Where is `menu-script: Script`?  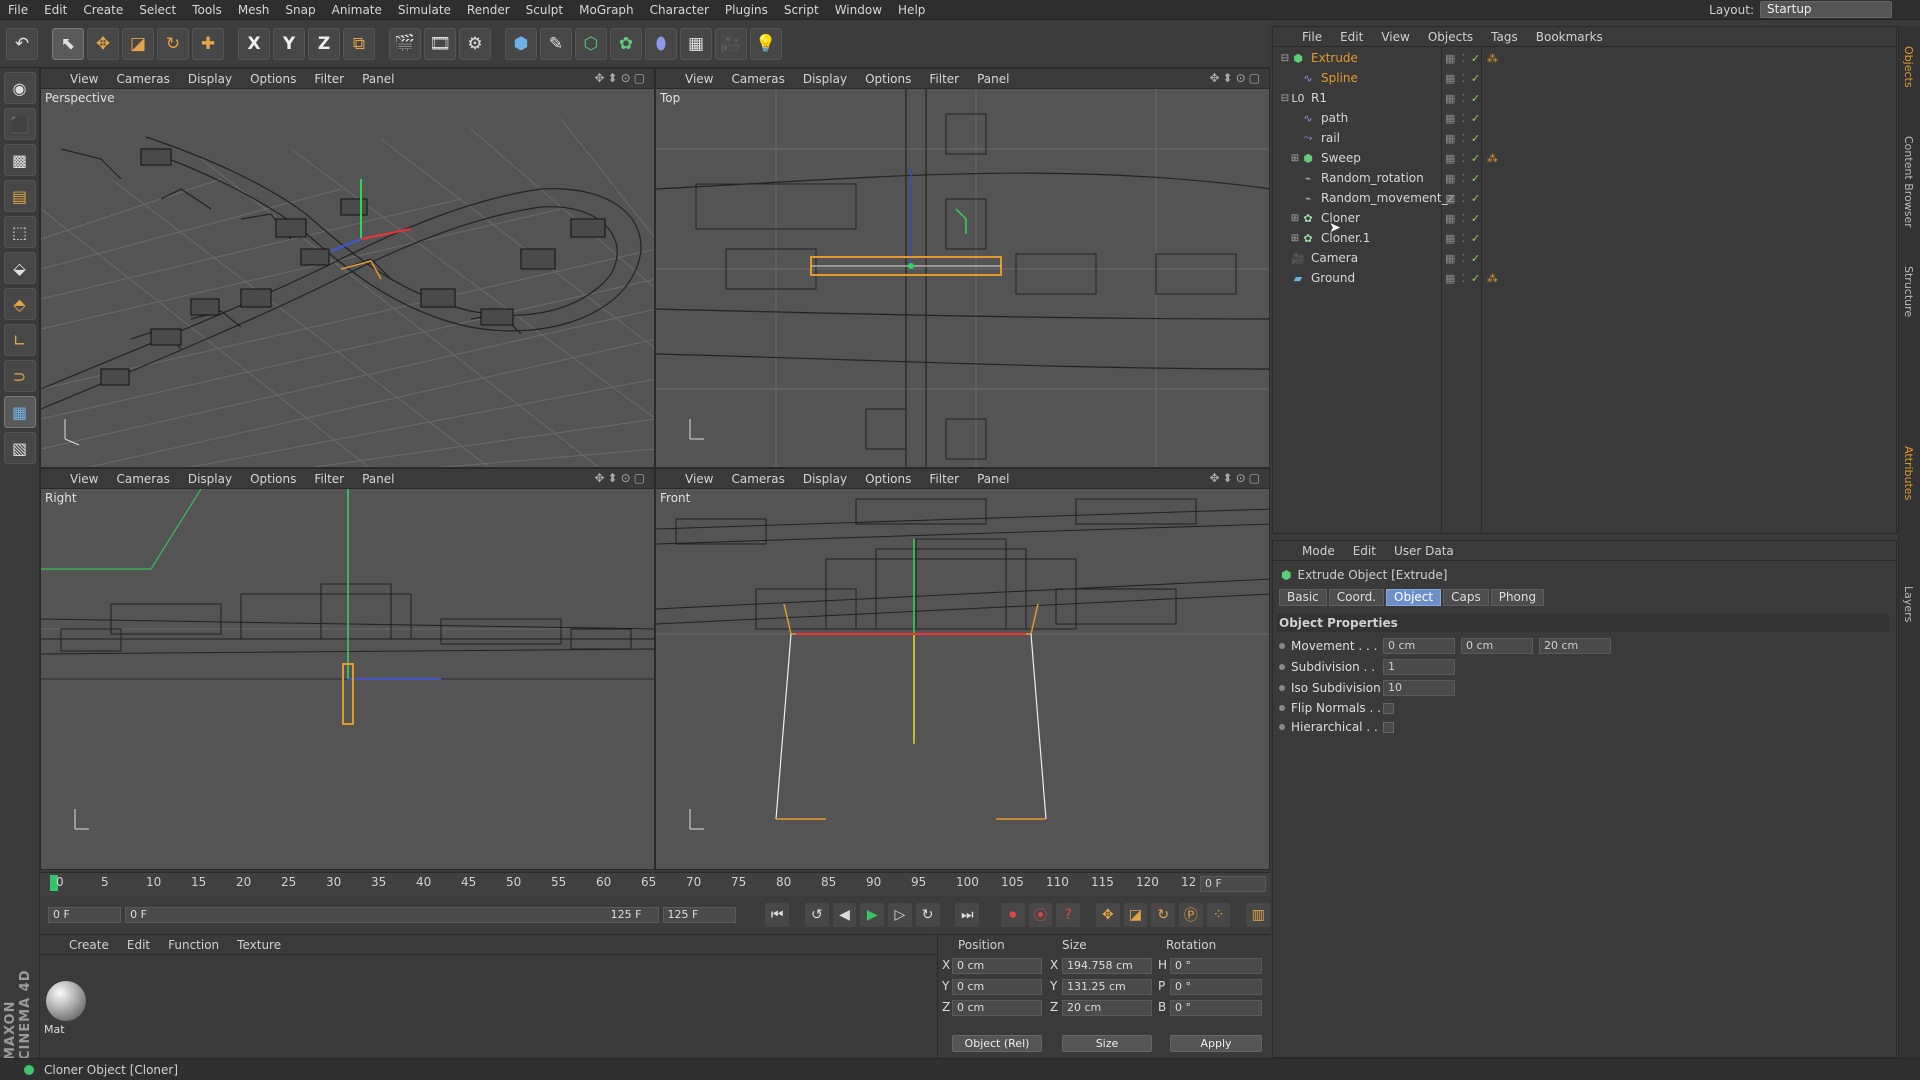 menu-script: Script is located at coordinates (801, 10).